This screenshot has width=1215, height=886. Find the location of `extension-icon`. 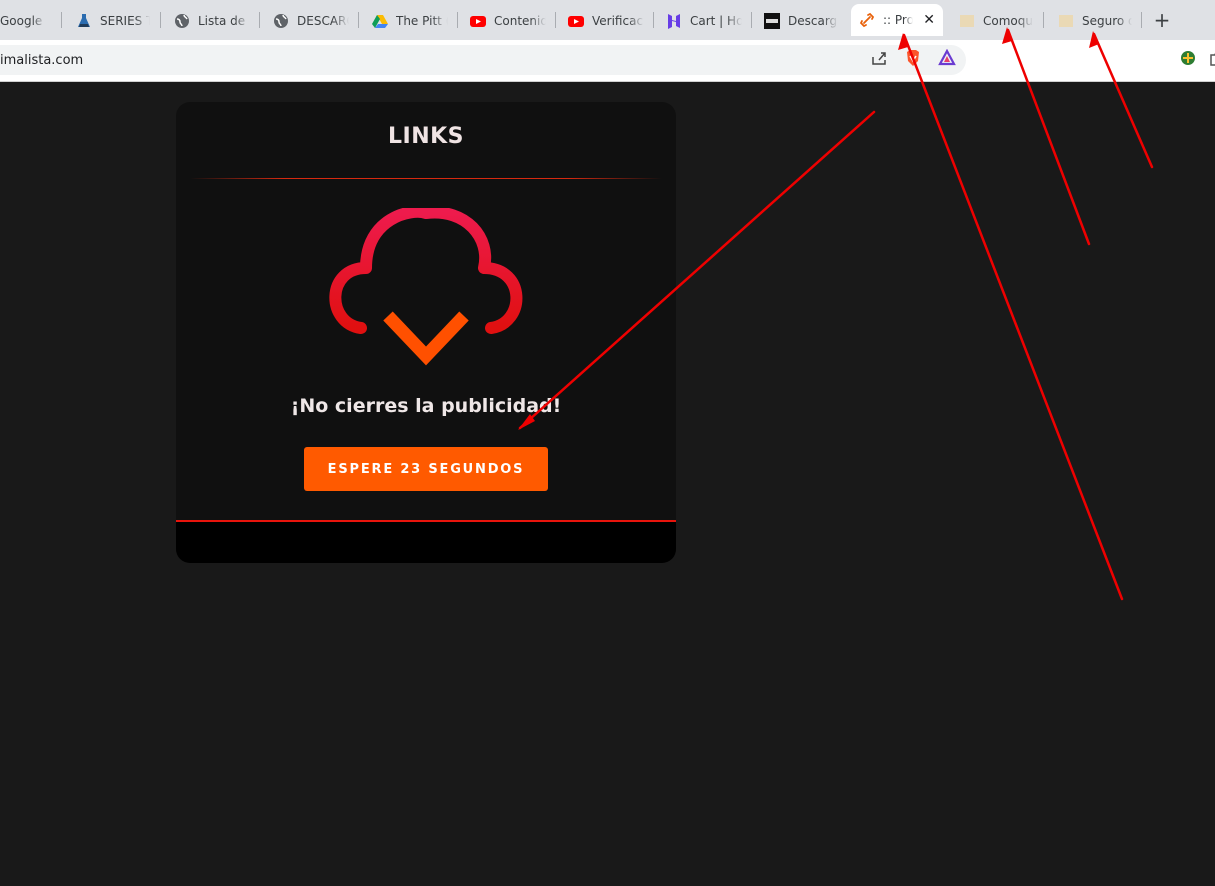

extension-icon is located at coordinates (1188, 60).